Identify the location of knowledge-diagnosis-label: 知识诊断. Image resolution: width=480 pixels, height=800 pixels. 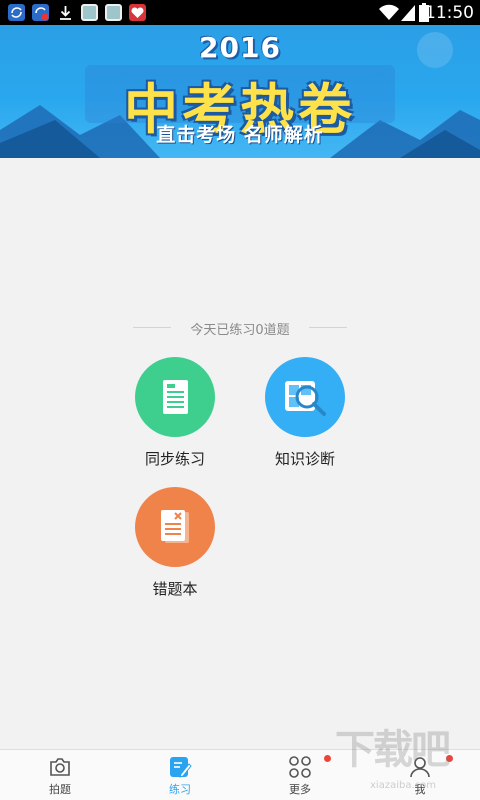
(304, 459).